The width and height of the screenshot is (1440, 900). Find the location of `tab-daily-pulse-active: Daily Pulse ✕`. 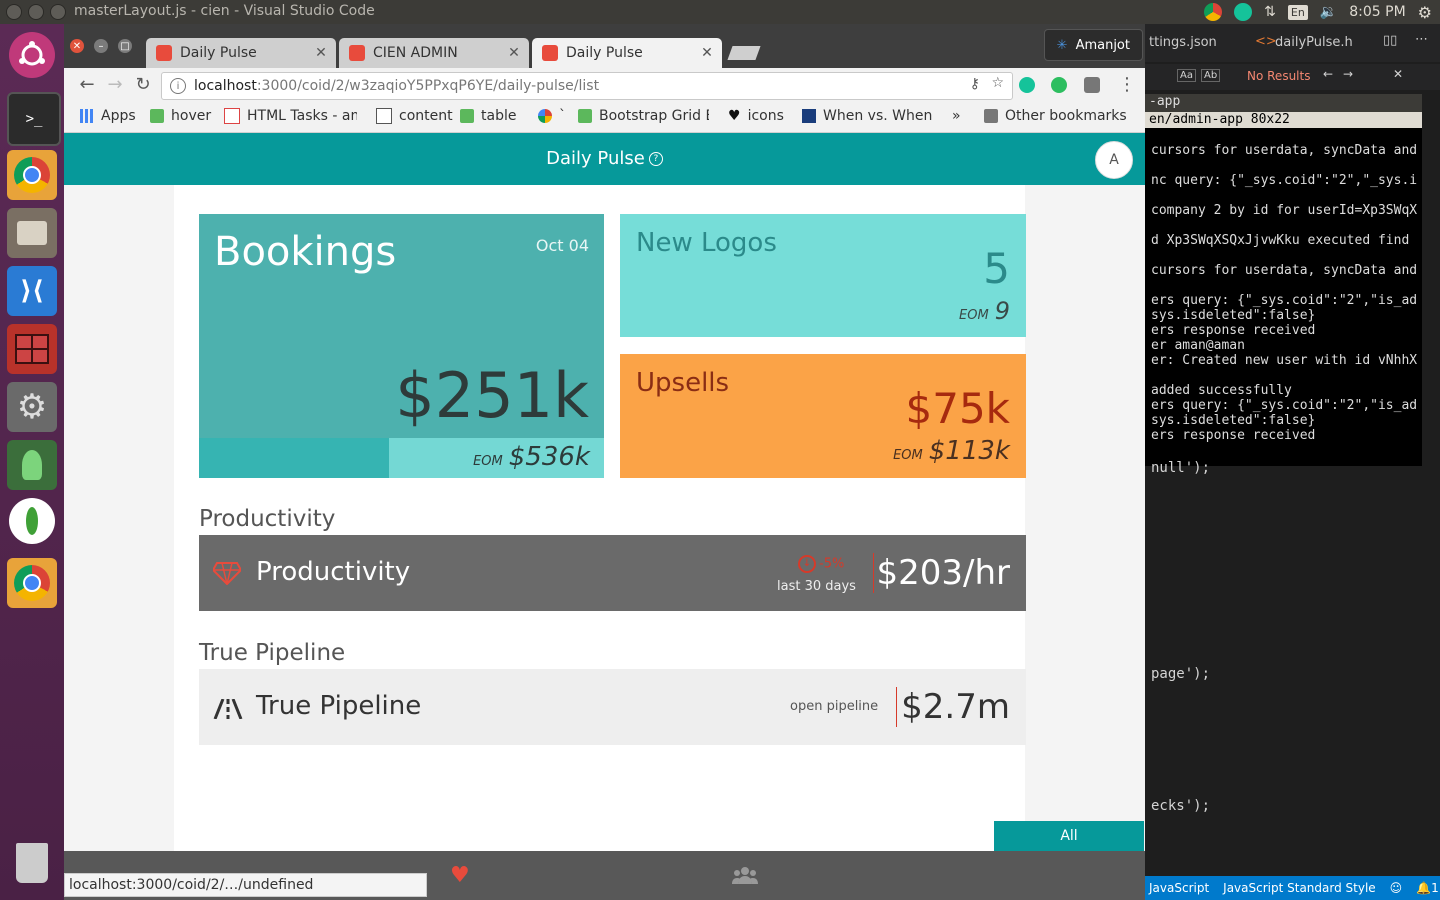

tab-daily-pulse-active: Daily Pulse ✕ is located at coordinates (627, 53).